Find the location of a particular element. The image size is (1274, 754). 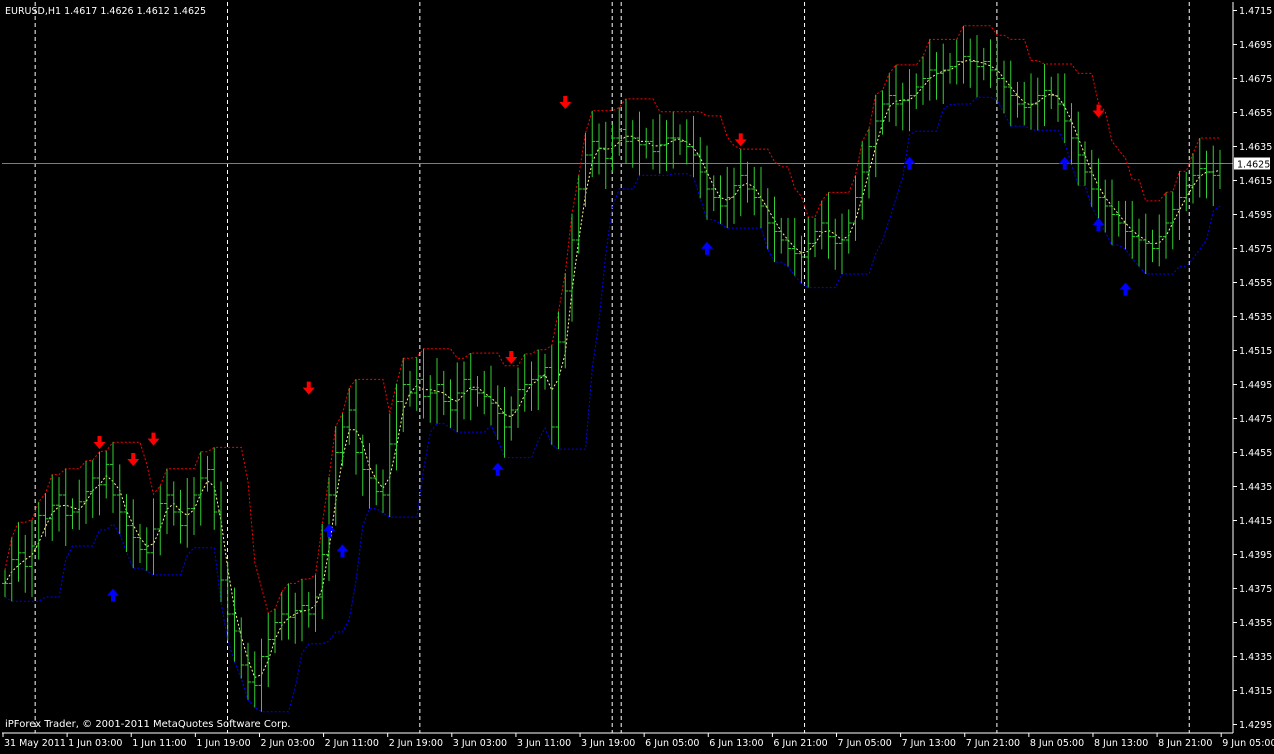

y-tick-label: 1.4375 is located at coordinates (1255, 589).